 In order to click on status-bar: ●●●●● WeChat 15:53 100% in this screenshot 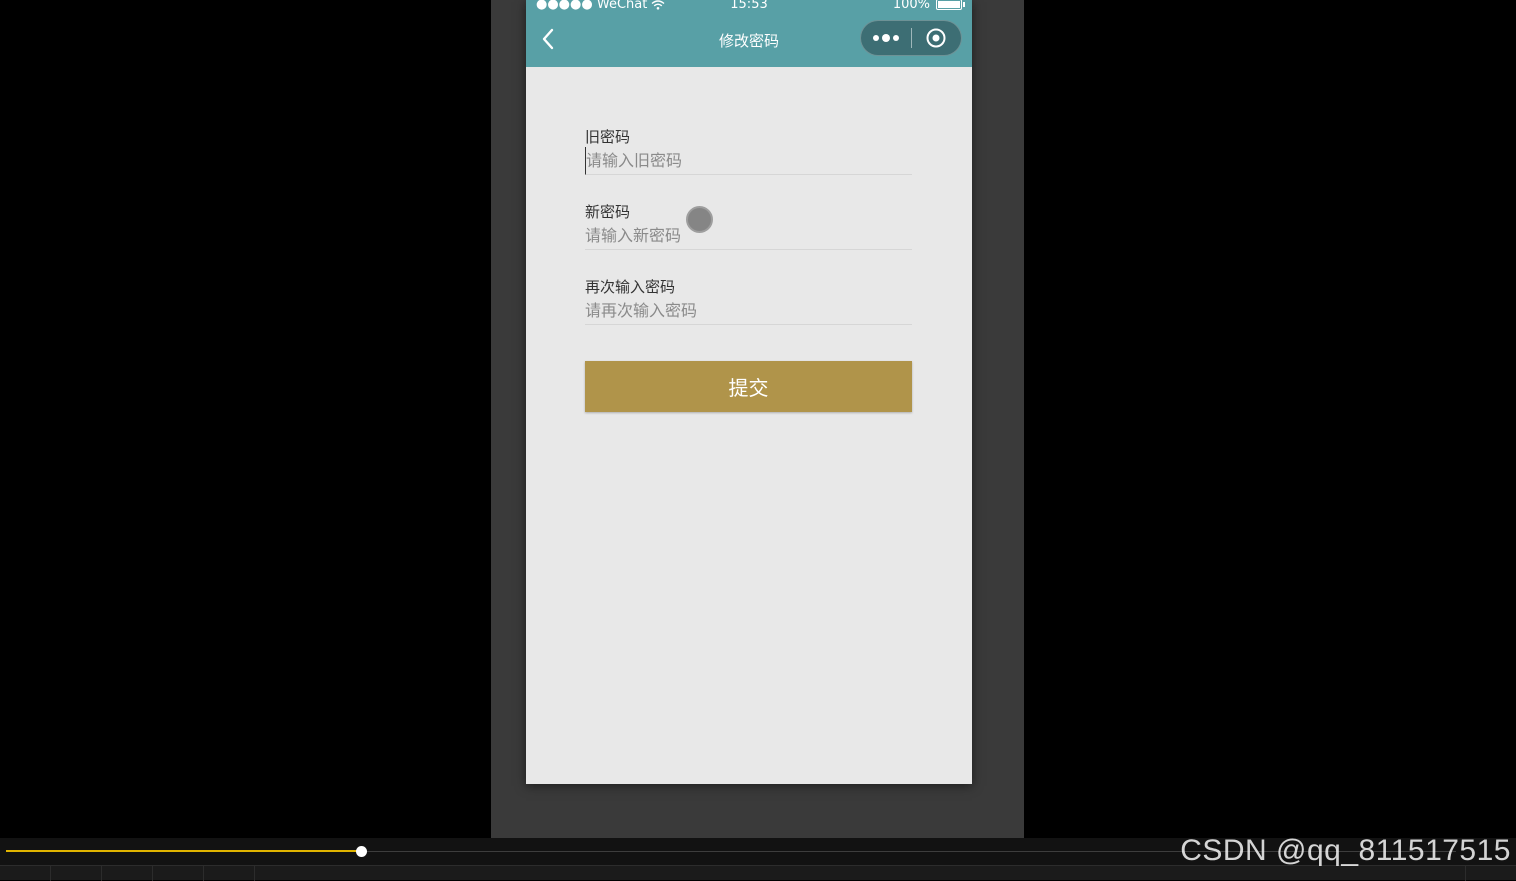, I will do `click(749, 6)`.